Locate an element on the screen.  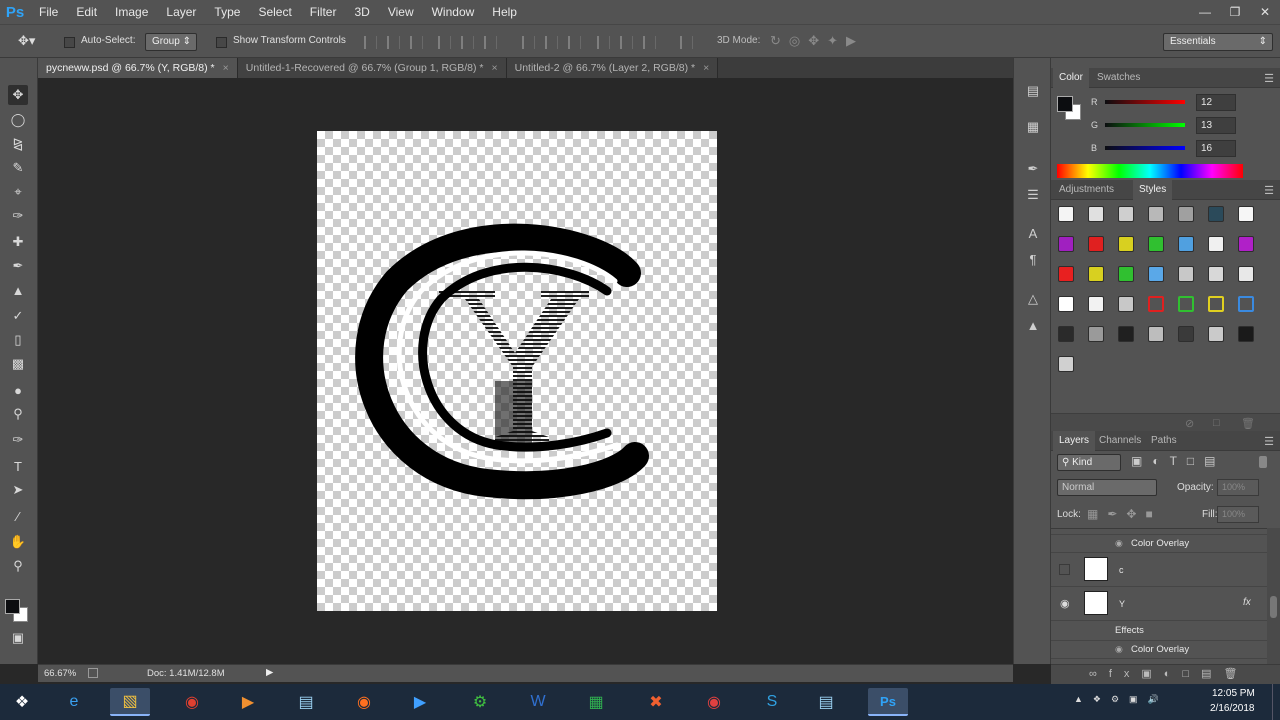
layers-scrollbar is located at coordinates (1273, 596).